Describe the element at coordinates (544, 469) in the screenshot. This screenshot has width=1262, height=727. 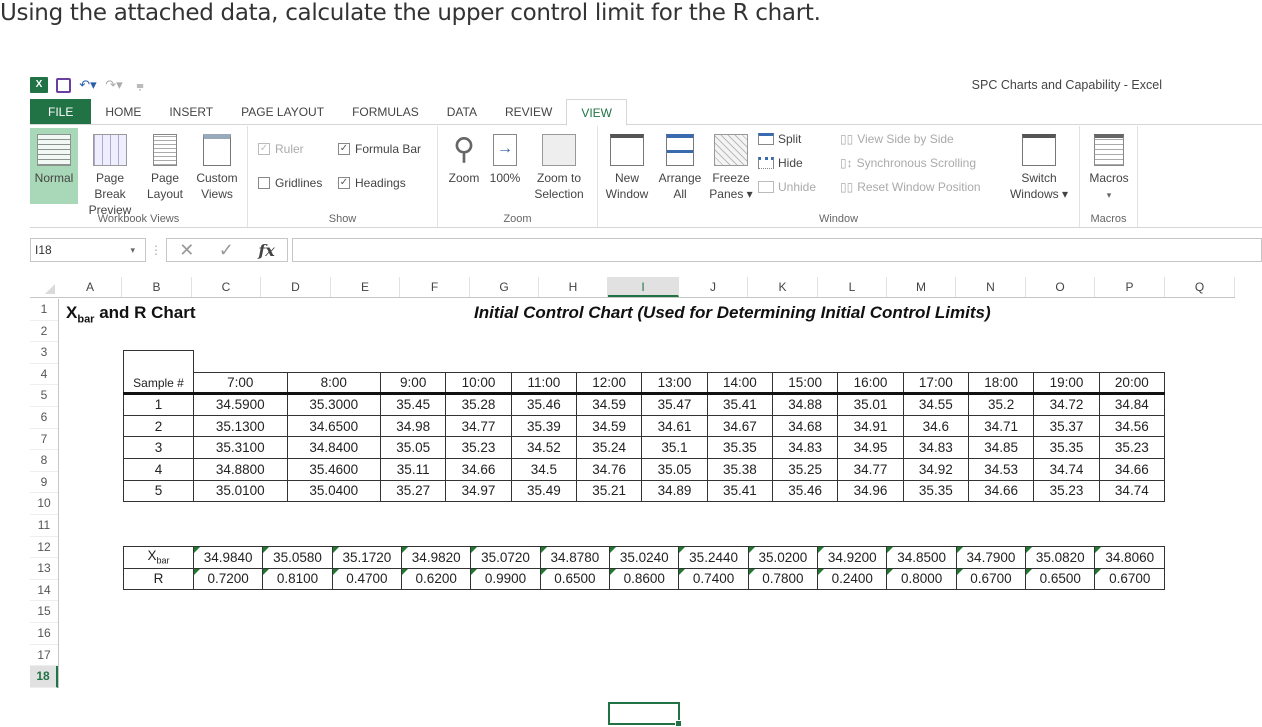
I see `measurement-cell: 34.5` at that location.